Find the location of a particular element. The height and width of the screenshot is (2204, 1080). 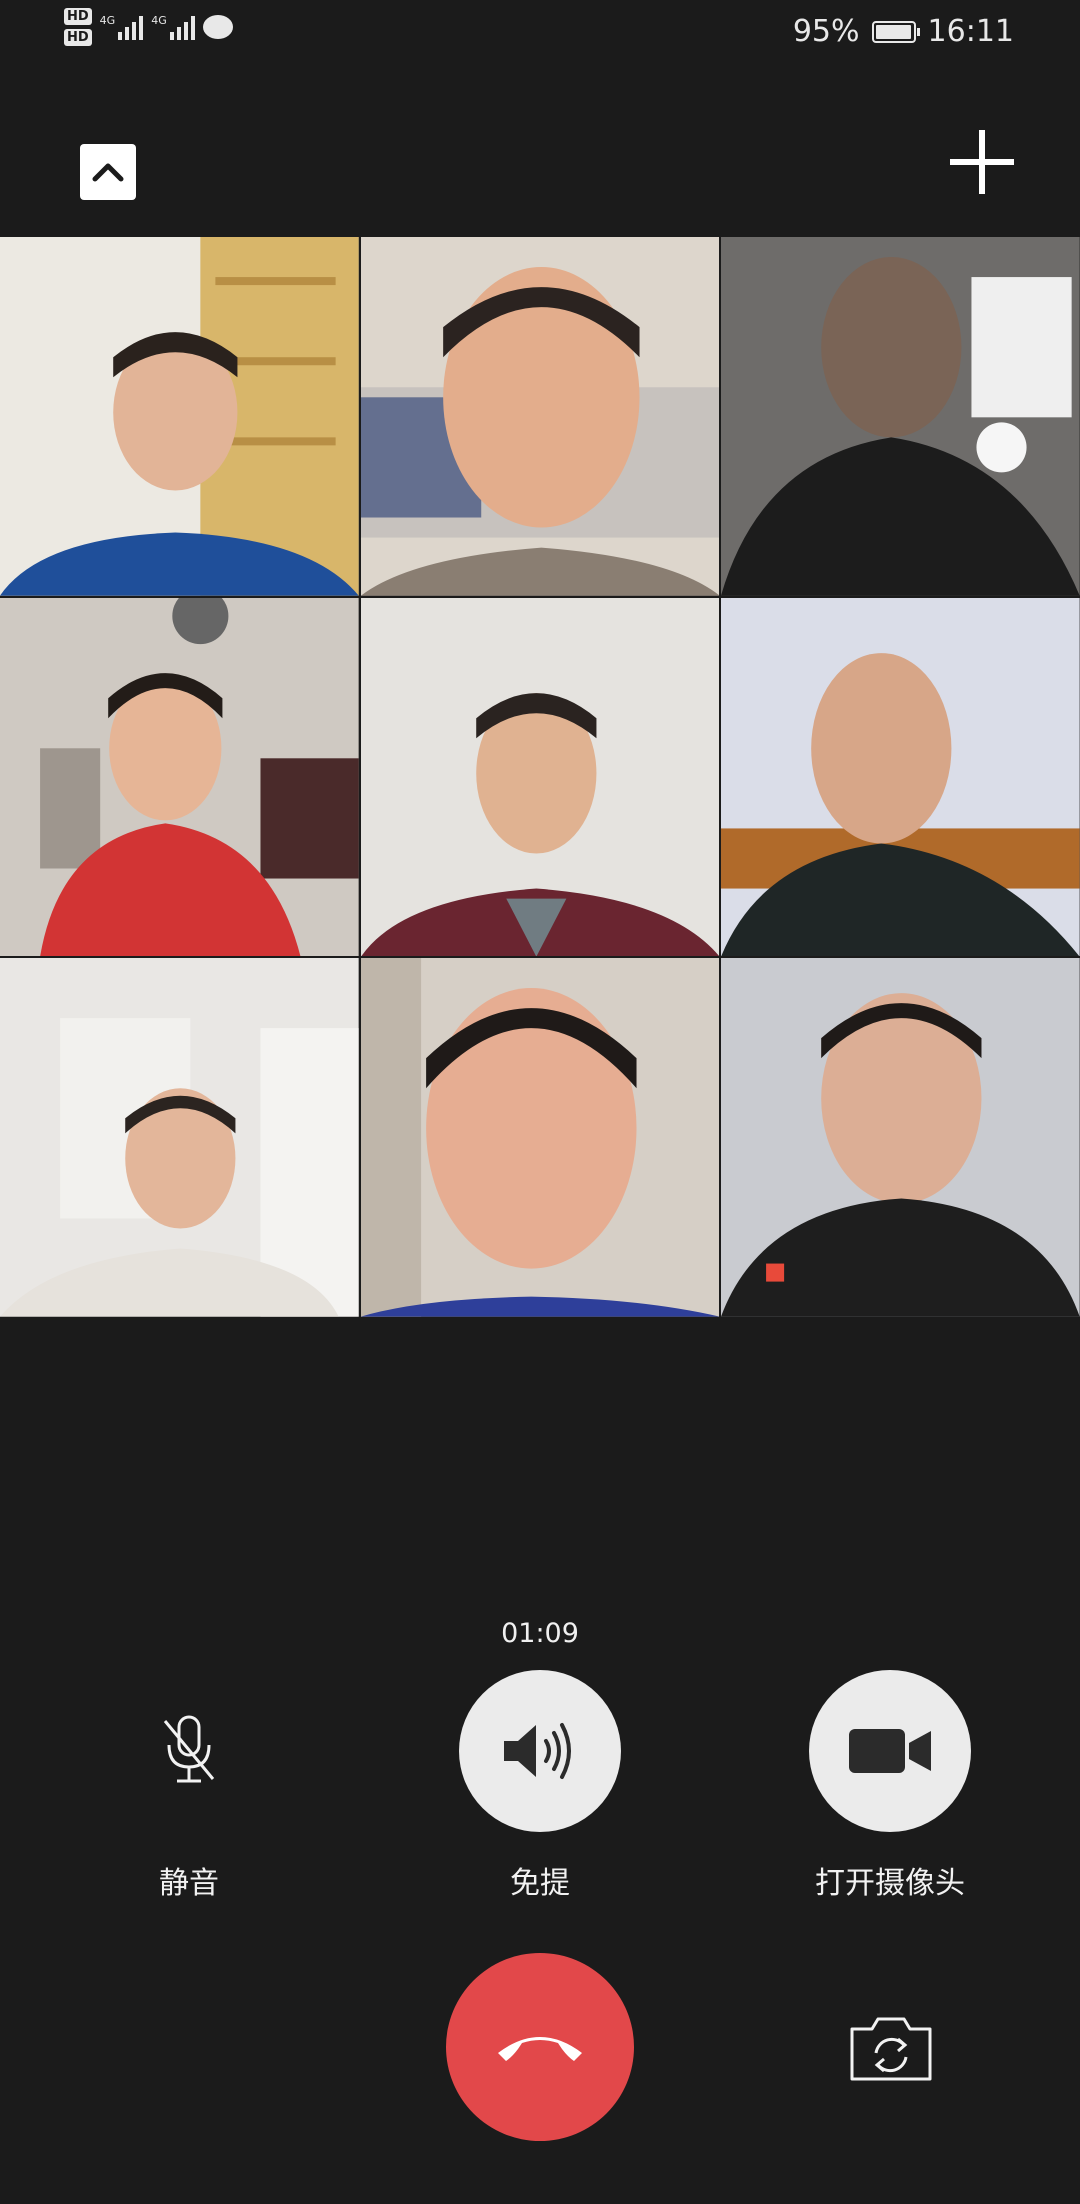

add-participant-button is located at coordinates (982, 162).